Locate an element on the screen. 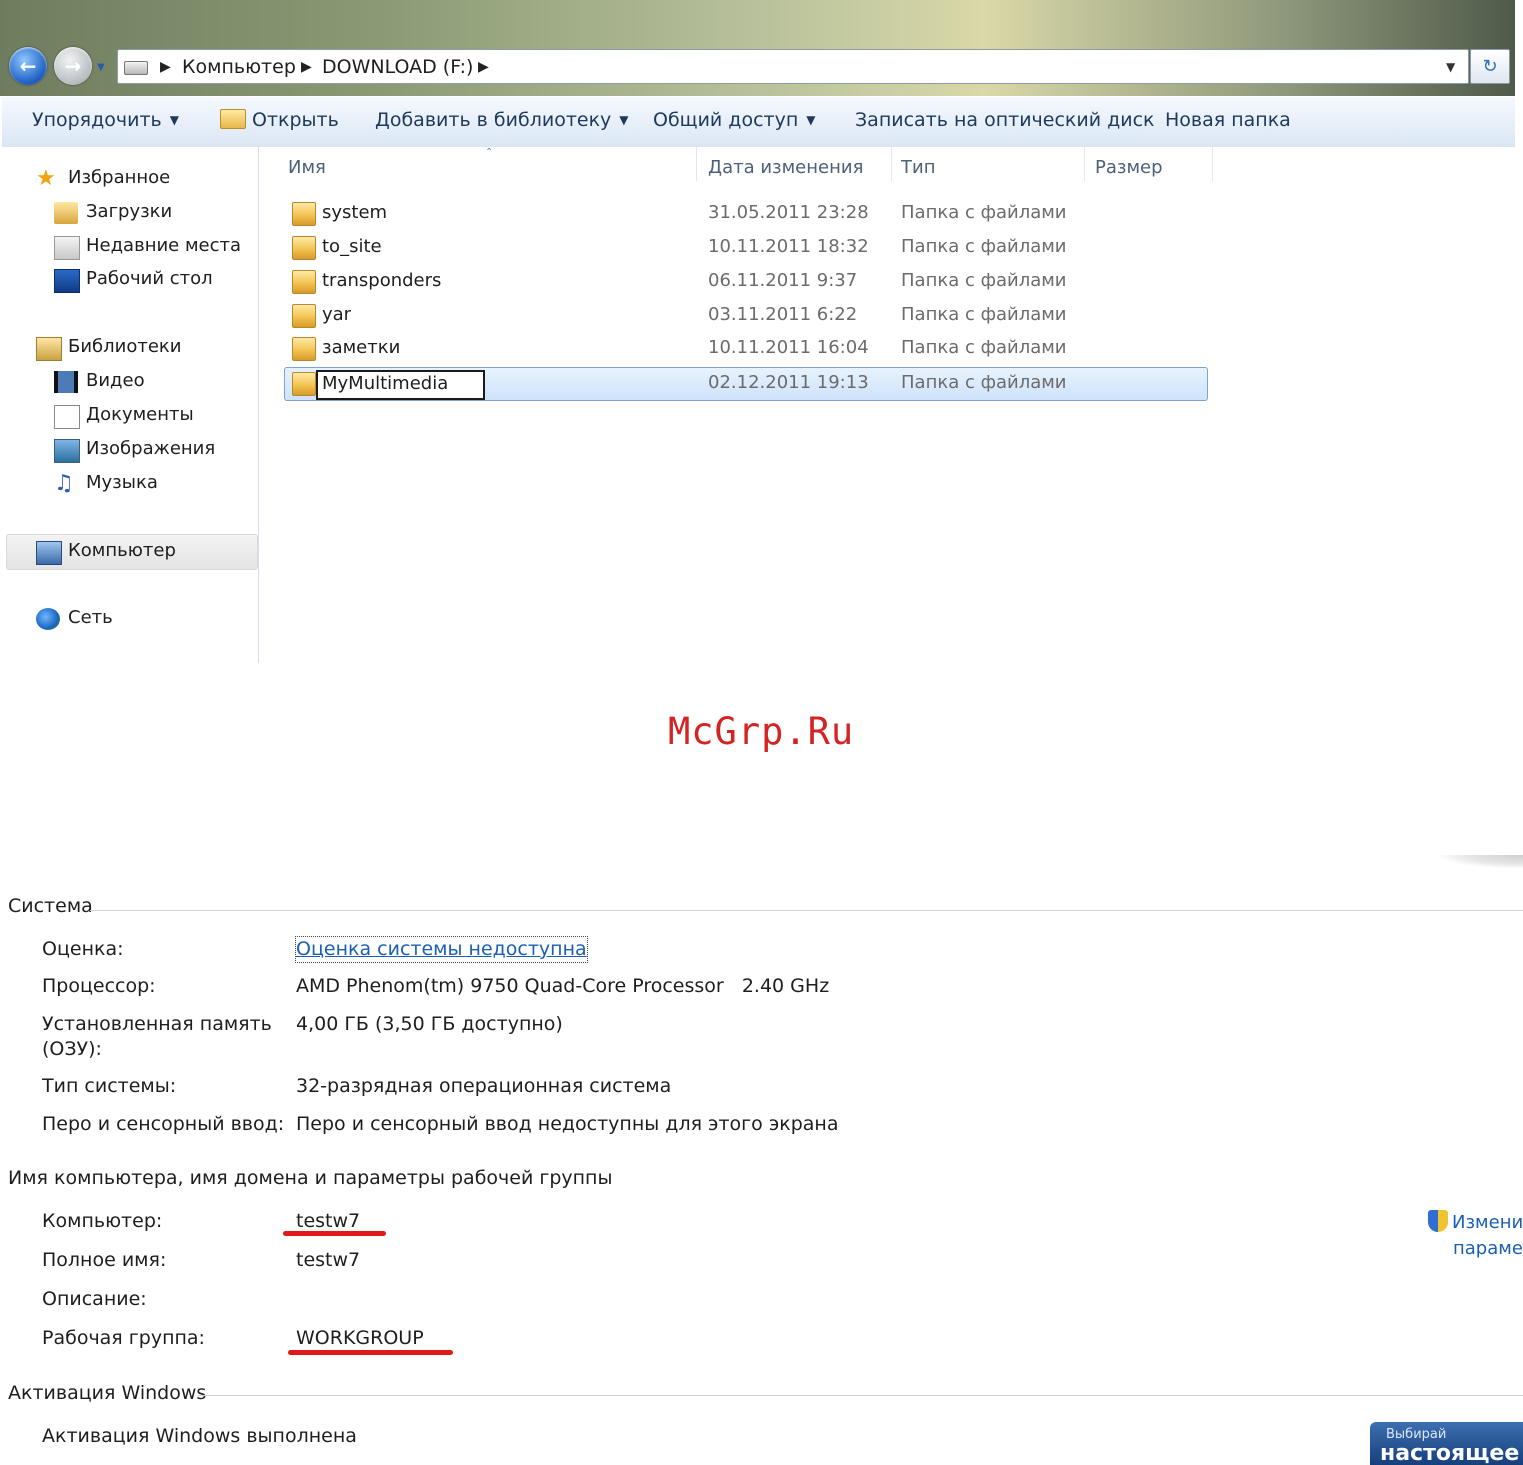  open-label: Открыть is located at coordinates (295, 120).